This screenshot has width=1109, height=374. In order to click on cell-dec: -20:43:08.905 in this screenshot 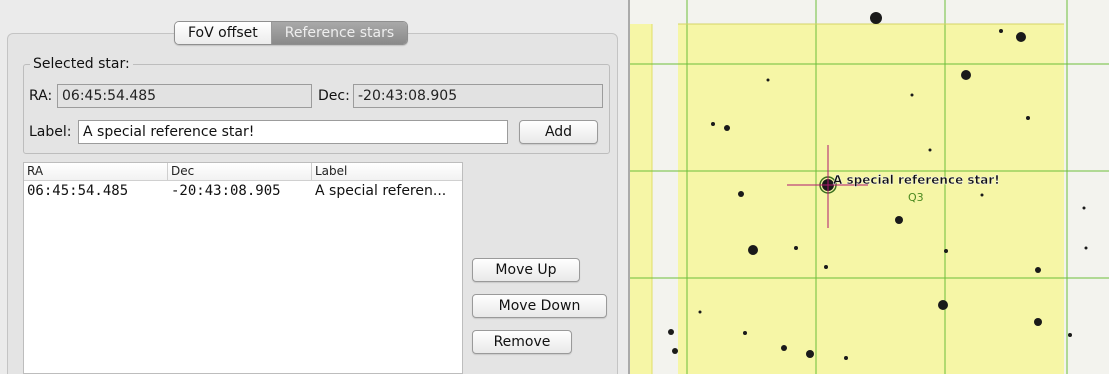, I will do `click(226, 191)`.